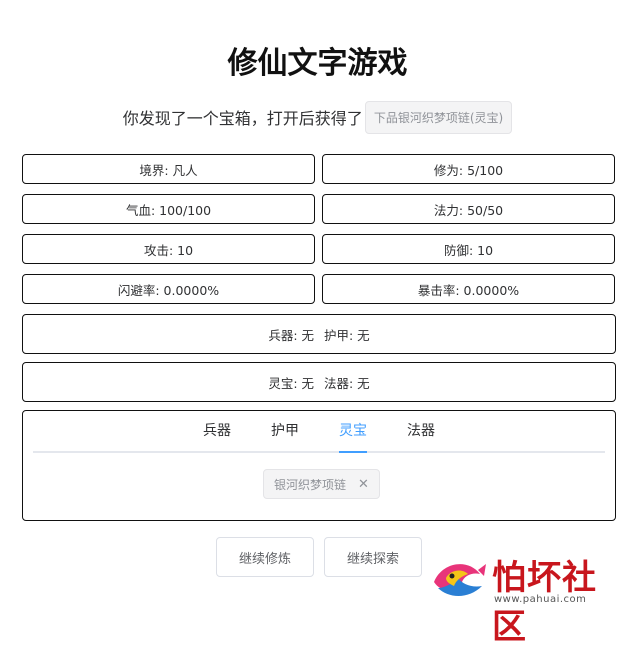  What do you see at coordinates (540, 599) in the screenshot?
I see `watermark-url: www.pahuai.com` at bounding box center [540, 599].